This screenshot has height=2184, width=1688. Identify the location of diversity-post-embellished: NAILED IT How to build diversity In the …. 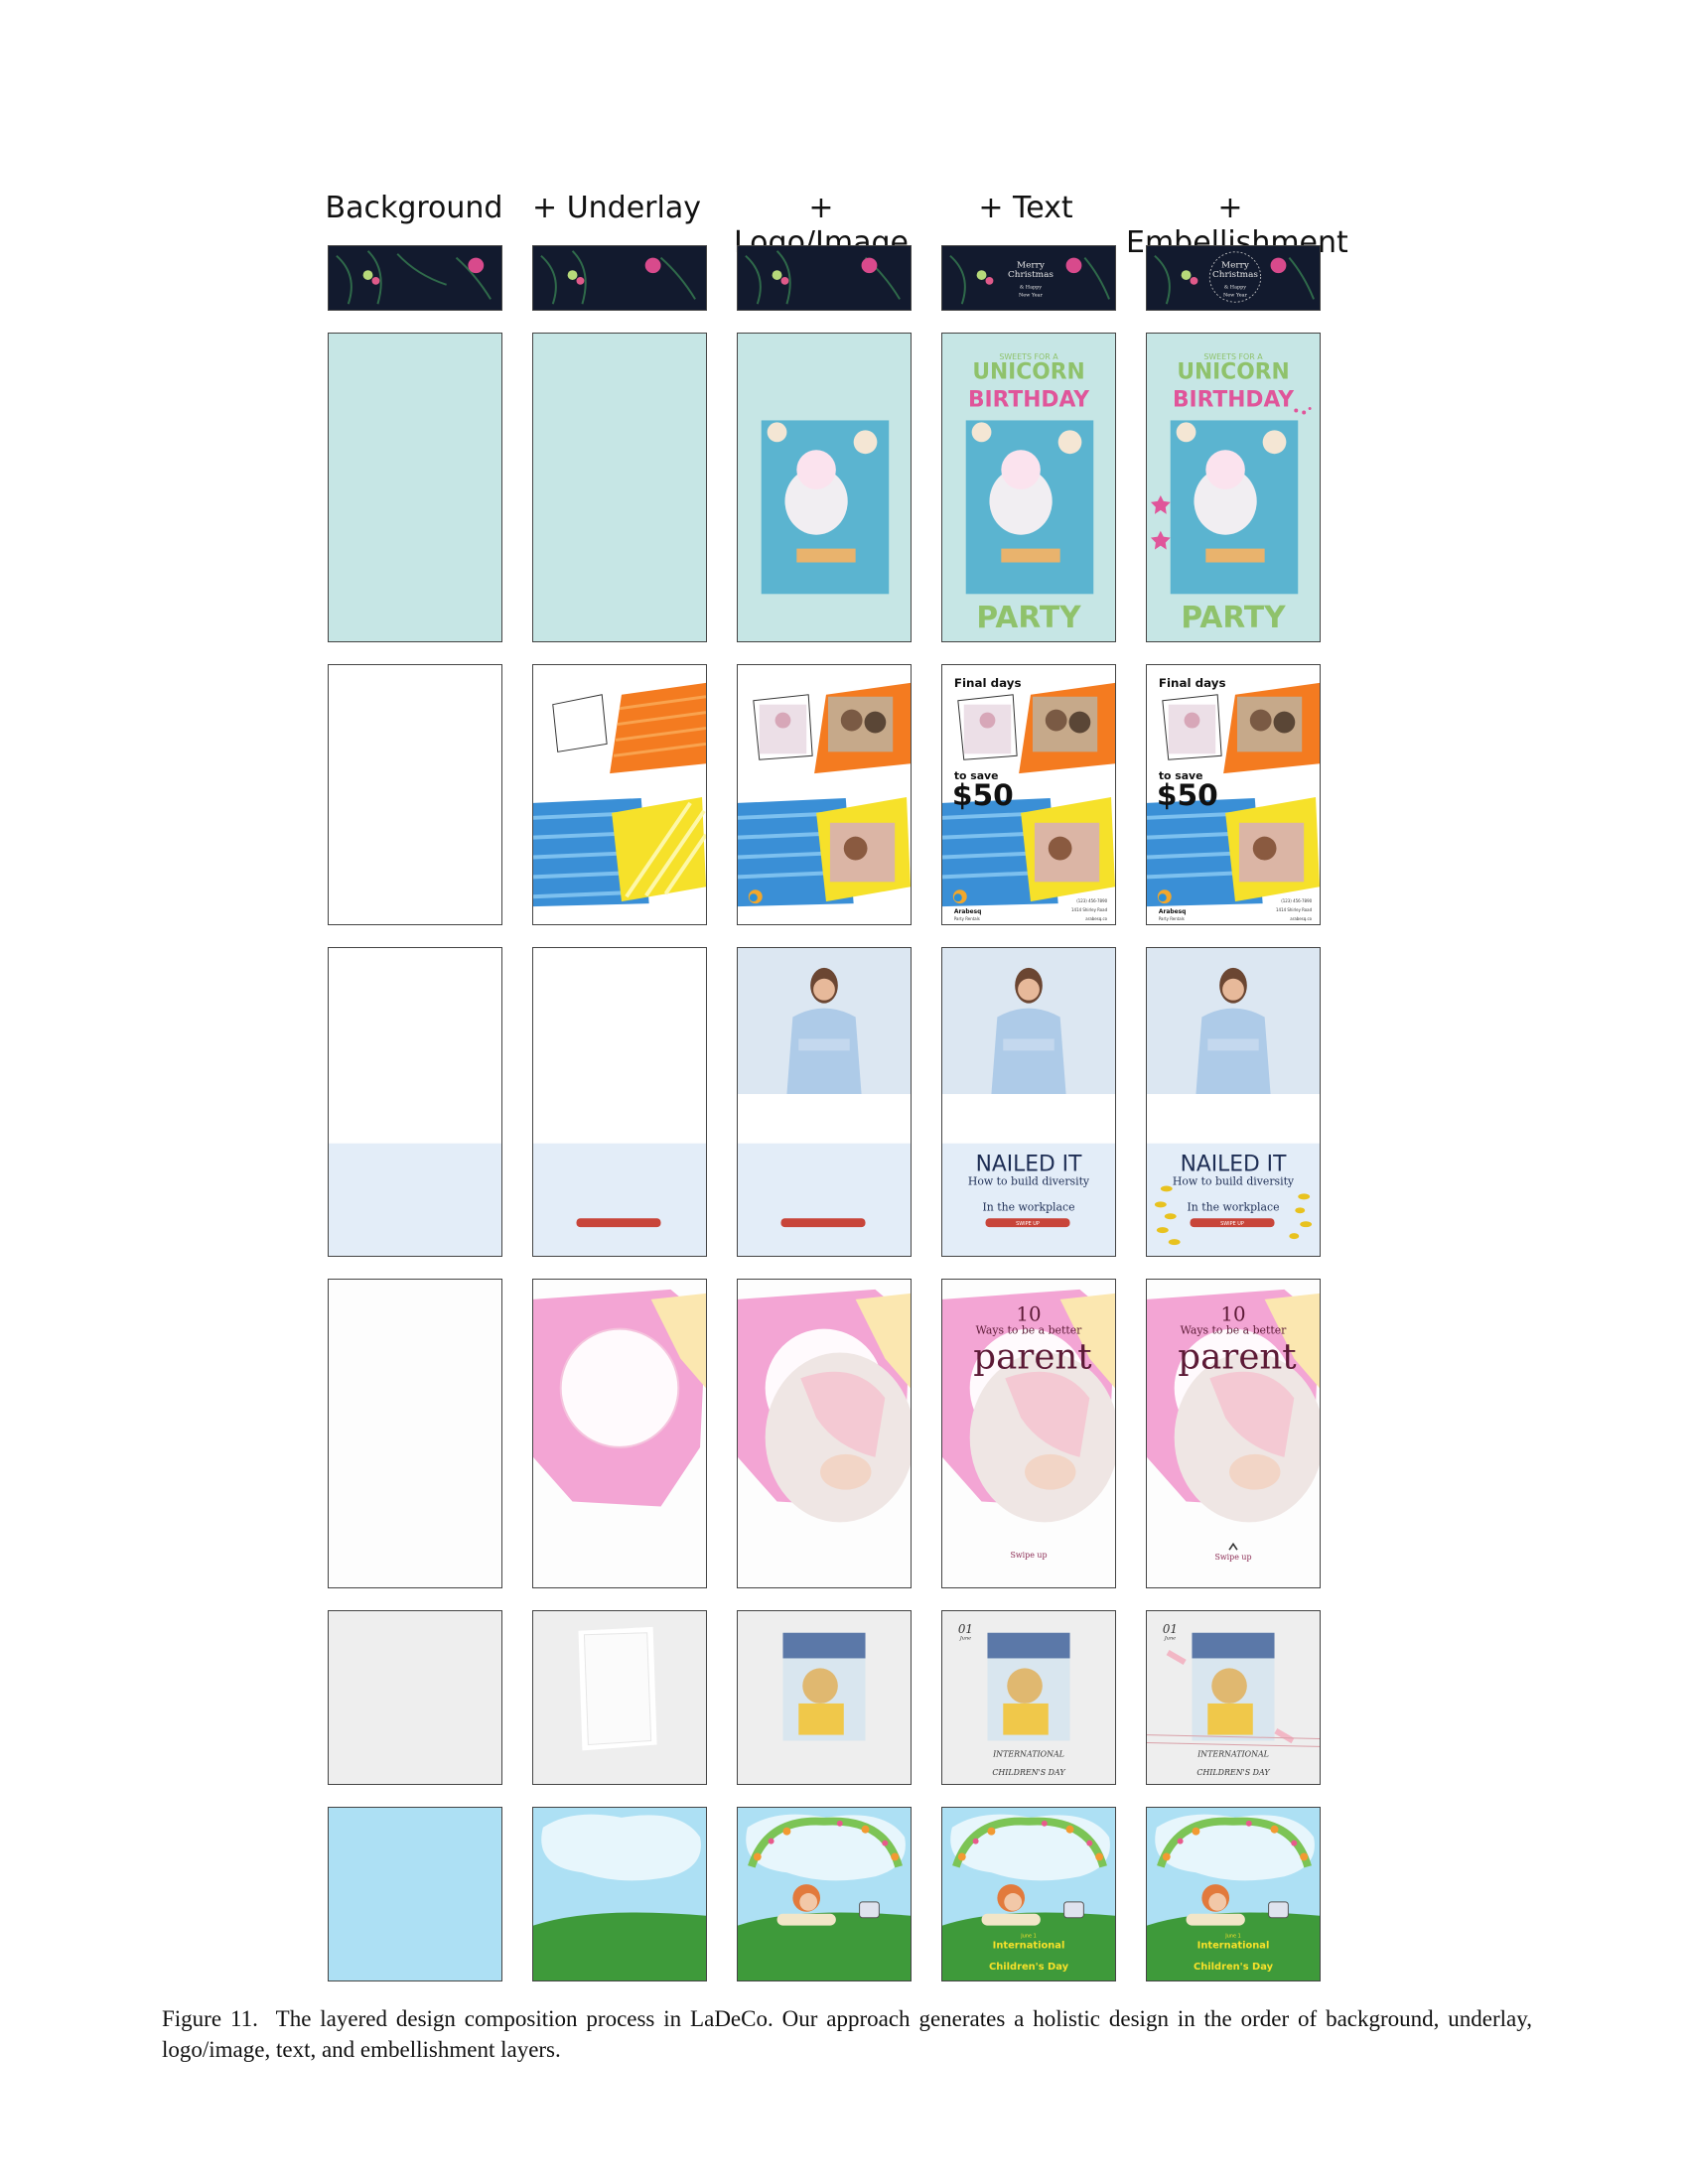
(1233, 1102).